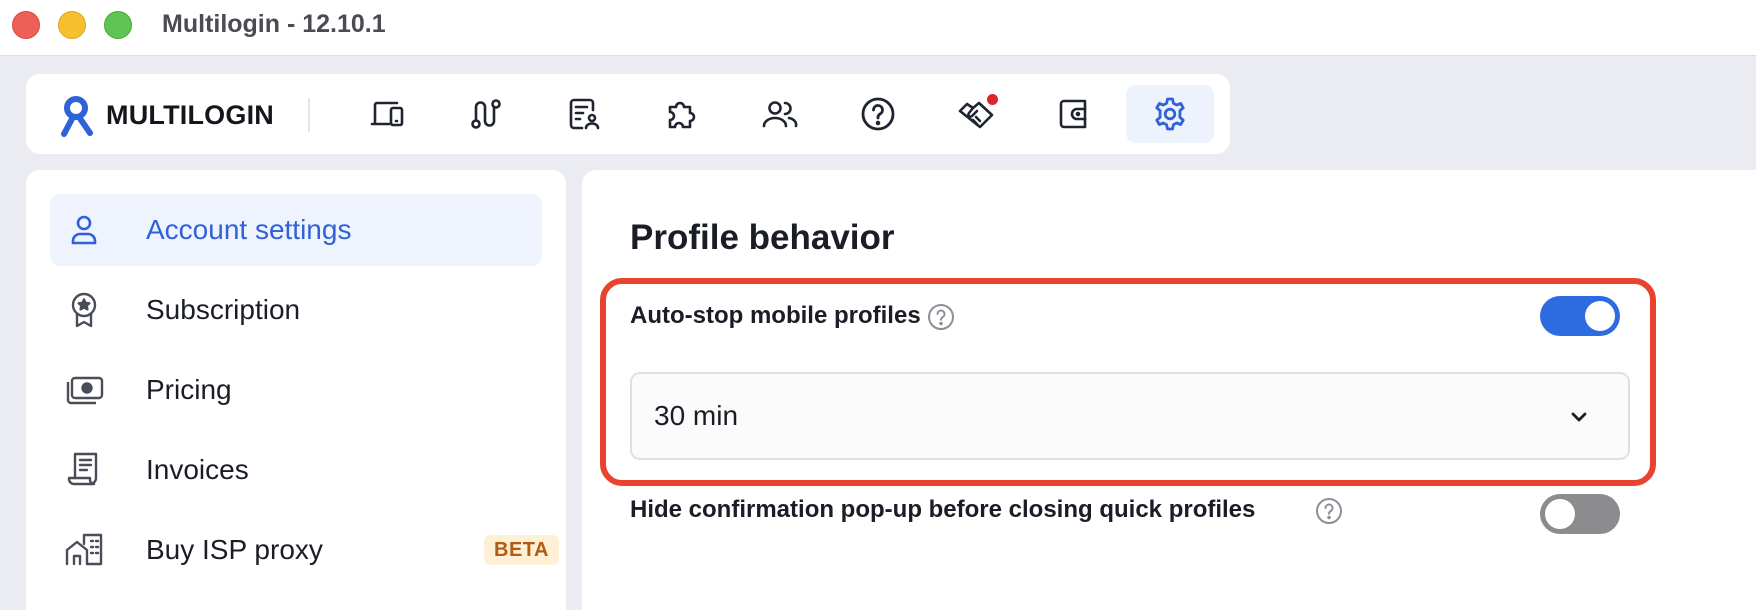  What do you see at coordinates (775, 315) in the screenshot?
I see `setting-label: Auto-stop mobile profiles` at bounding box center [775, 315].